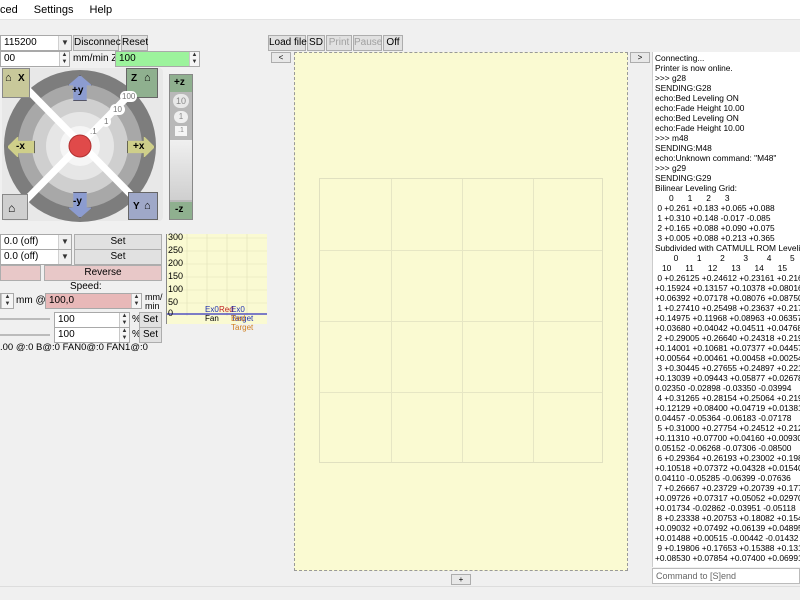  What do you see at coordinates (129, 96) in the screenshot?
I see `step-100-label: 100` at bounding box center [129, 96].